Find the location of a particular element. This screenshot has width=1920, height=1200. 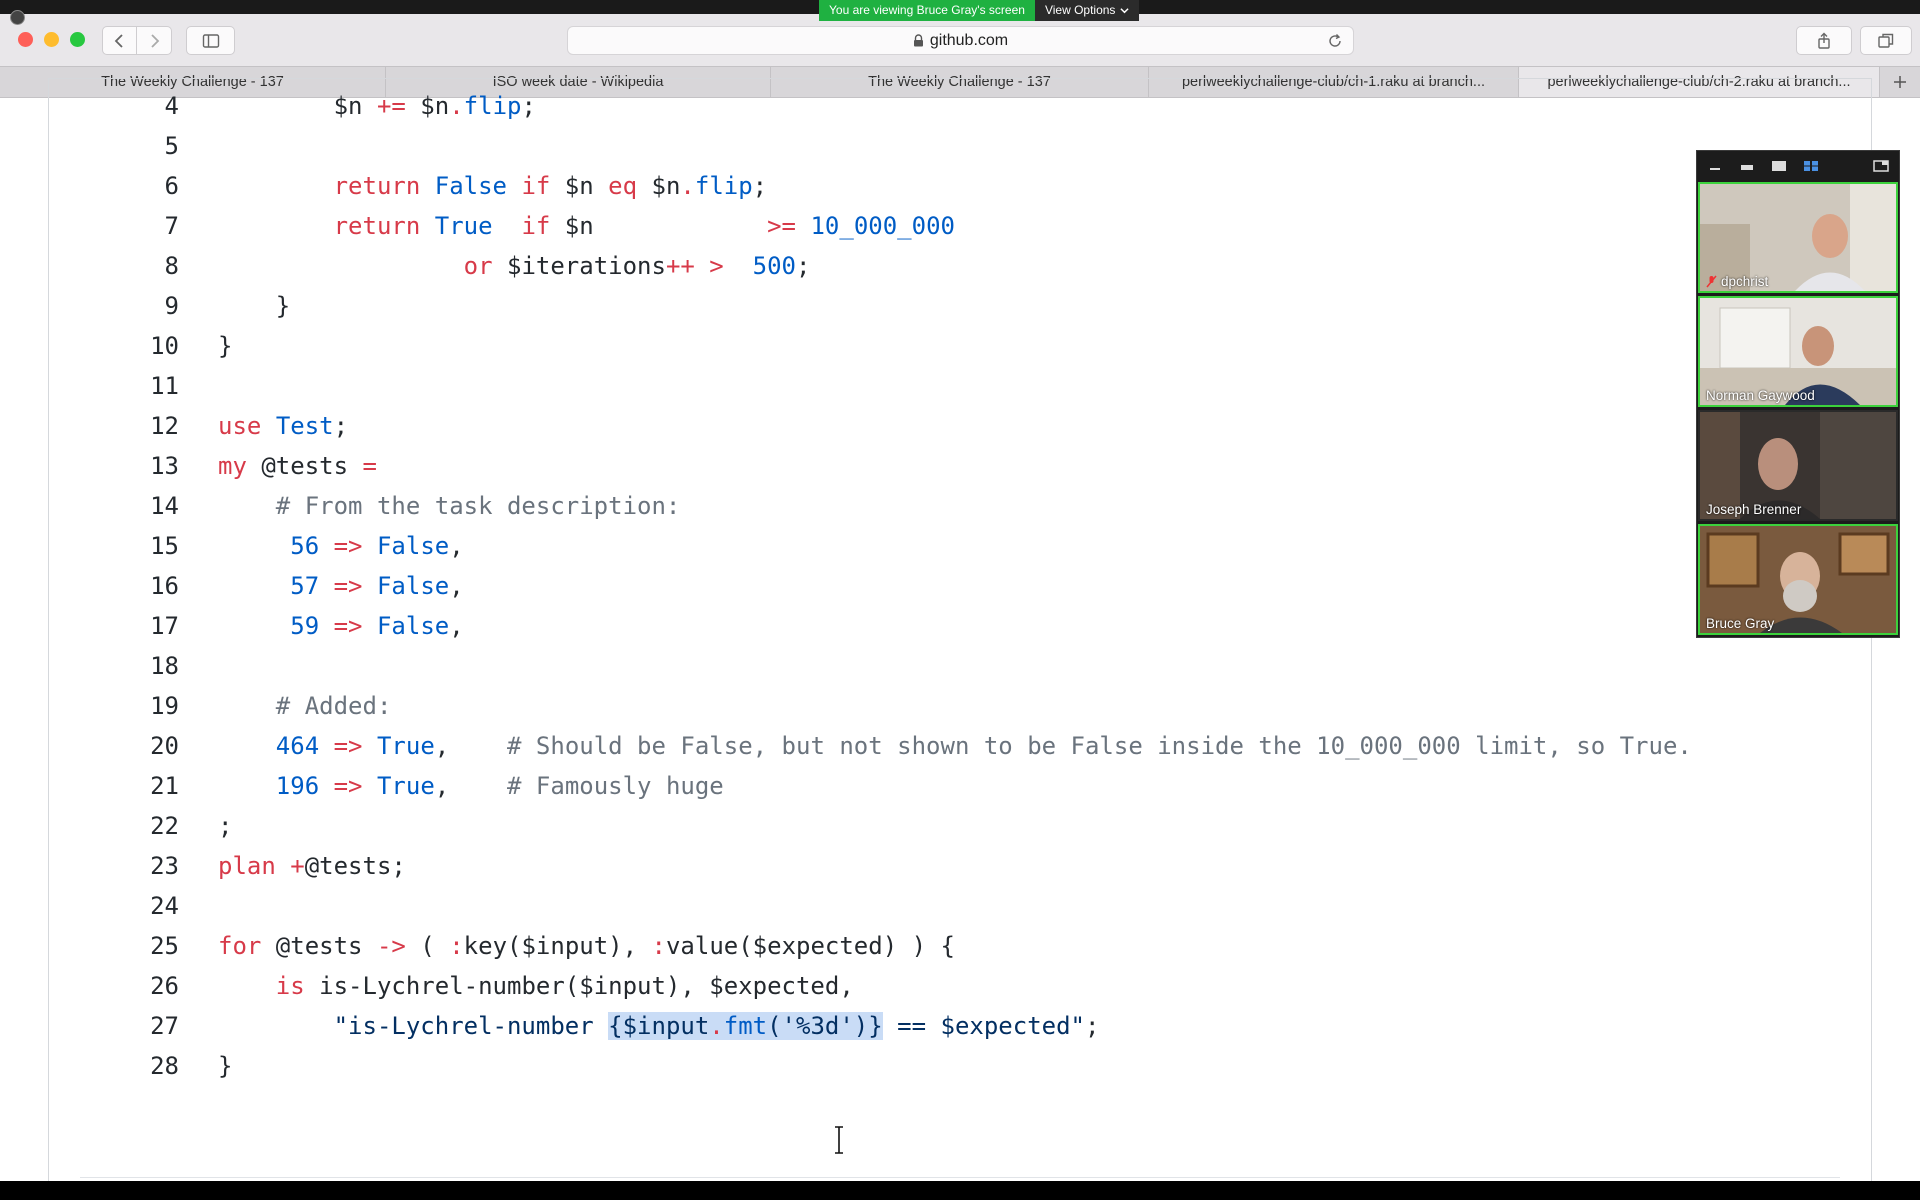

token: @tests; is located at coordinates (355, 866).